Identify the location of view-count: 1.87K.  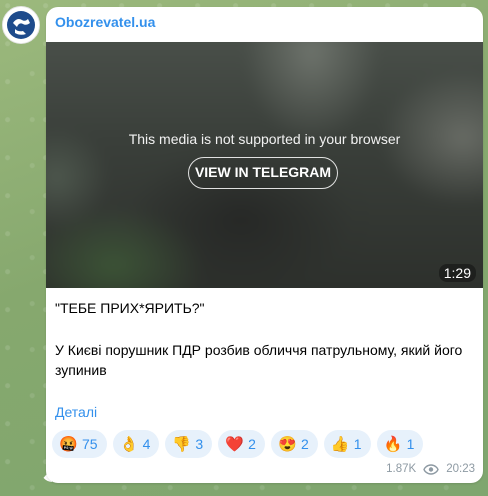
(401, 469).